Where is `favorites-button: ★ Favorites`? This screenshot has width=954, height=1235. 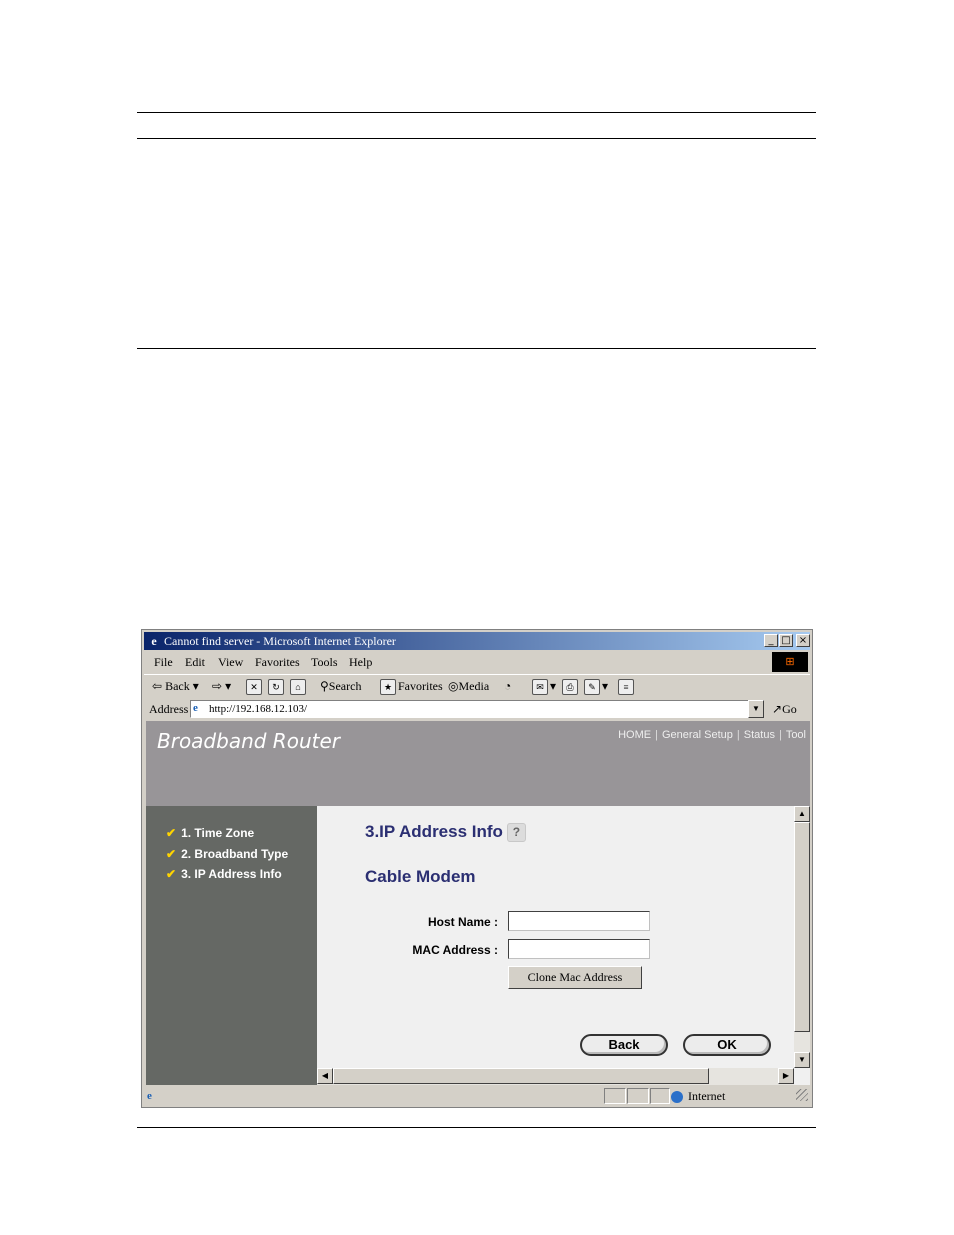 favorites-button: ★ Favorites is located at coordinates (411, 686).